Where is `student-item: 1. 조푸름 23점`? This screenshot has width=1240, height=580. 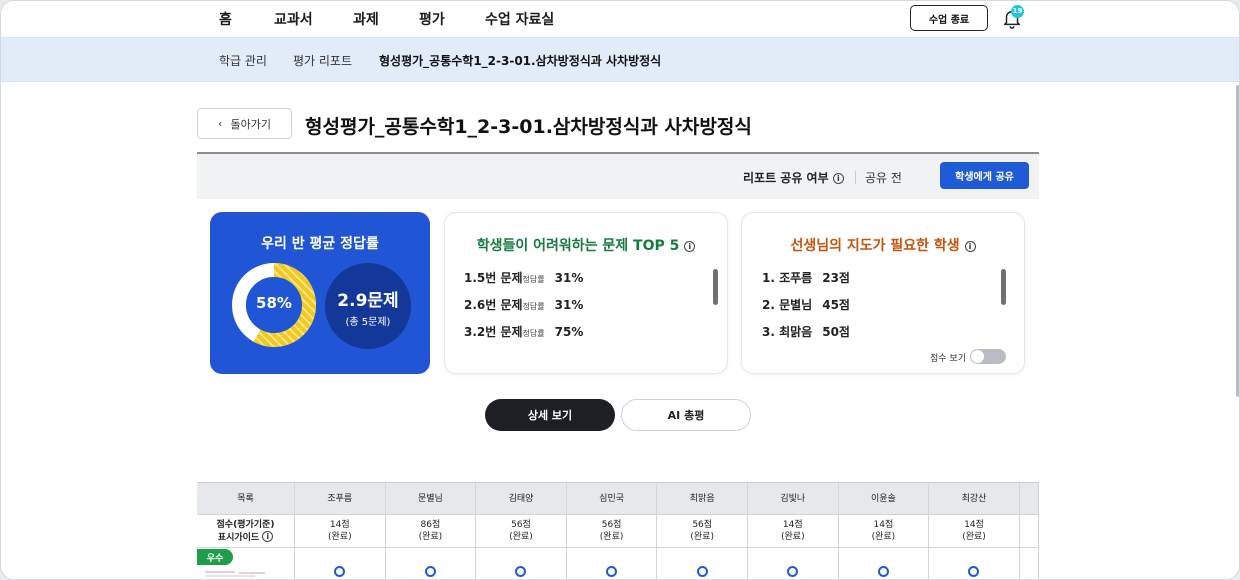
student-item: 1. 조푸름 23점 is located at coordinates (806, 277).